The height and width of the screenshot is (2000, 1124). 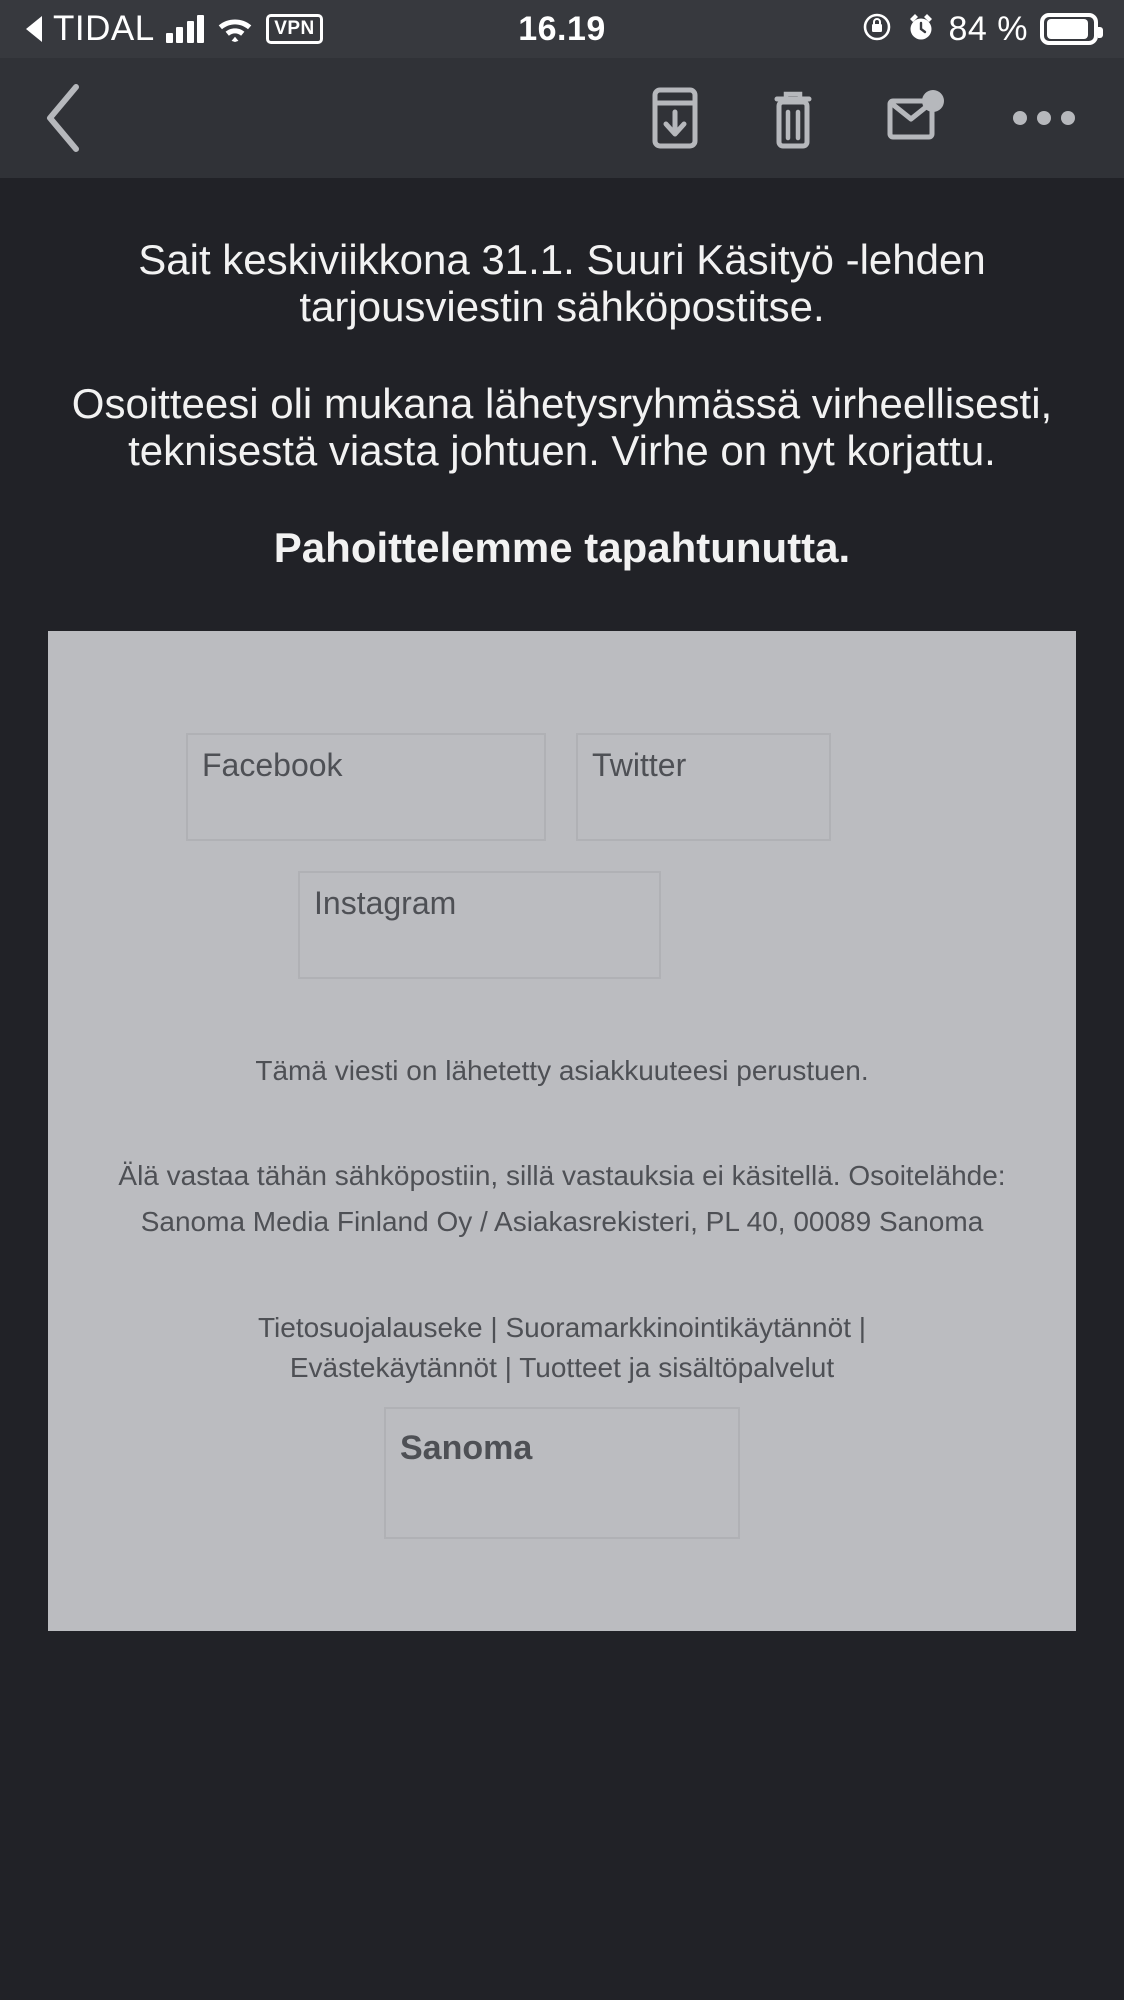 What do you see at coordinates (703, 787) in the screenshot?
I see `twitter-image-placeholder: Twitter` at bounding box center [703, 787].